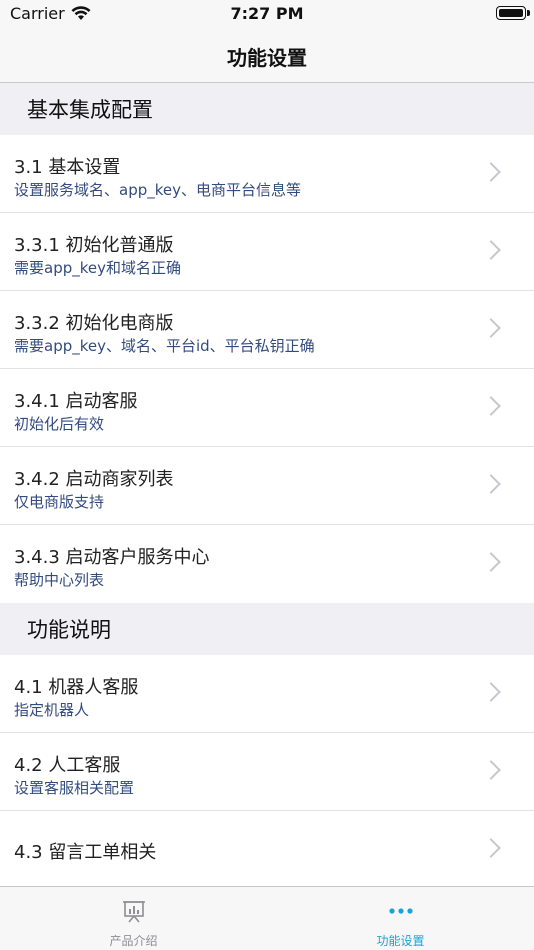 This screenshot has width=534, height=950. I want to click on list-item-subtitle: 初始化后有效, so click(59, 424).